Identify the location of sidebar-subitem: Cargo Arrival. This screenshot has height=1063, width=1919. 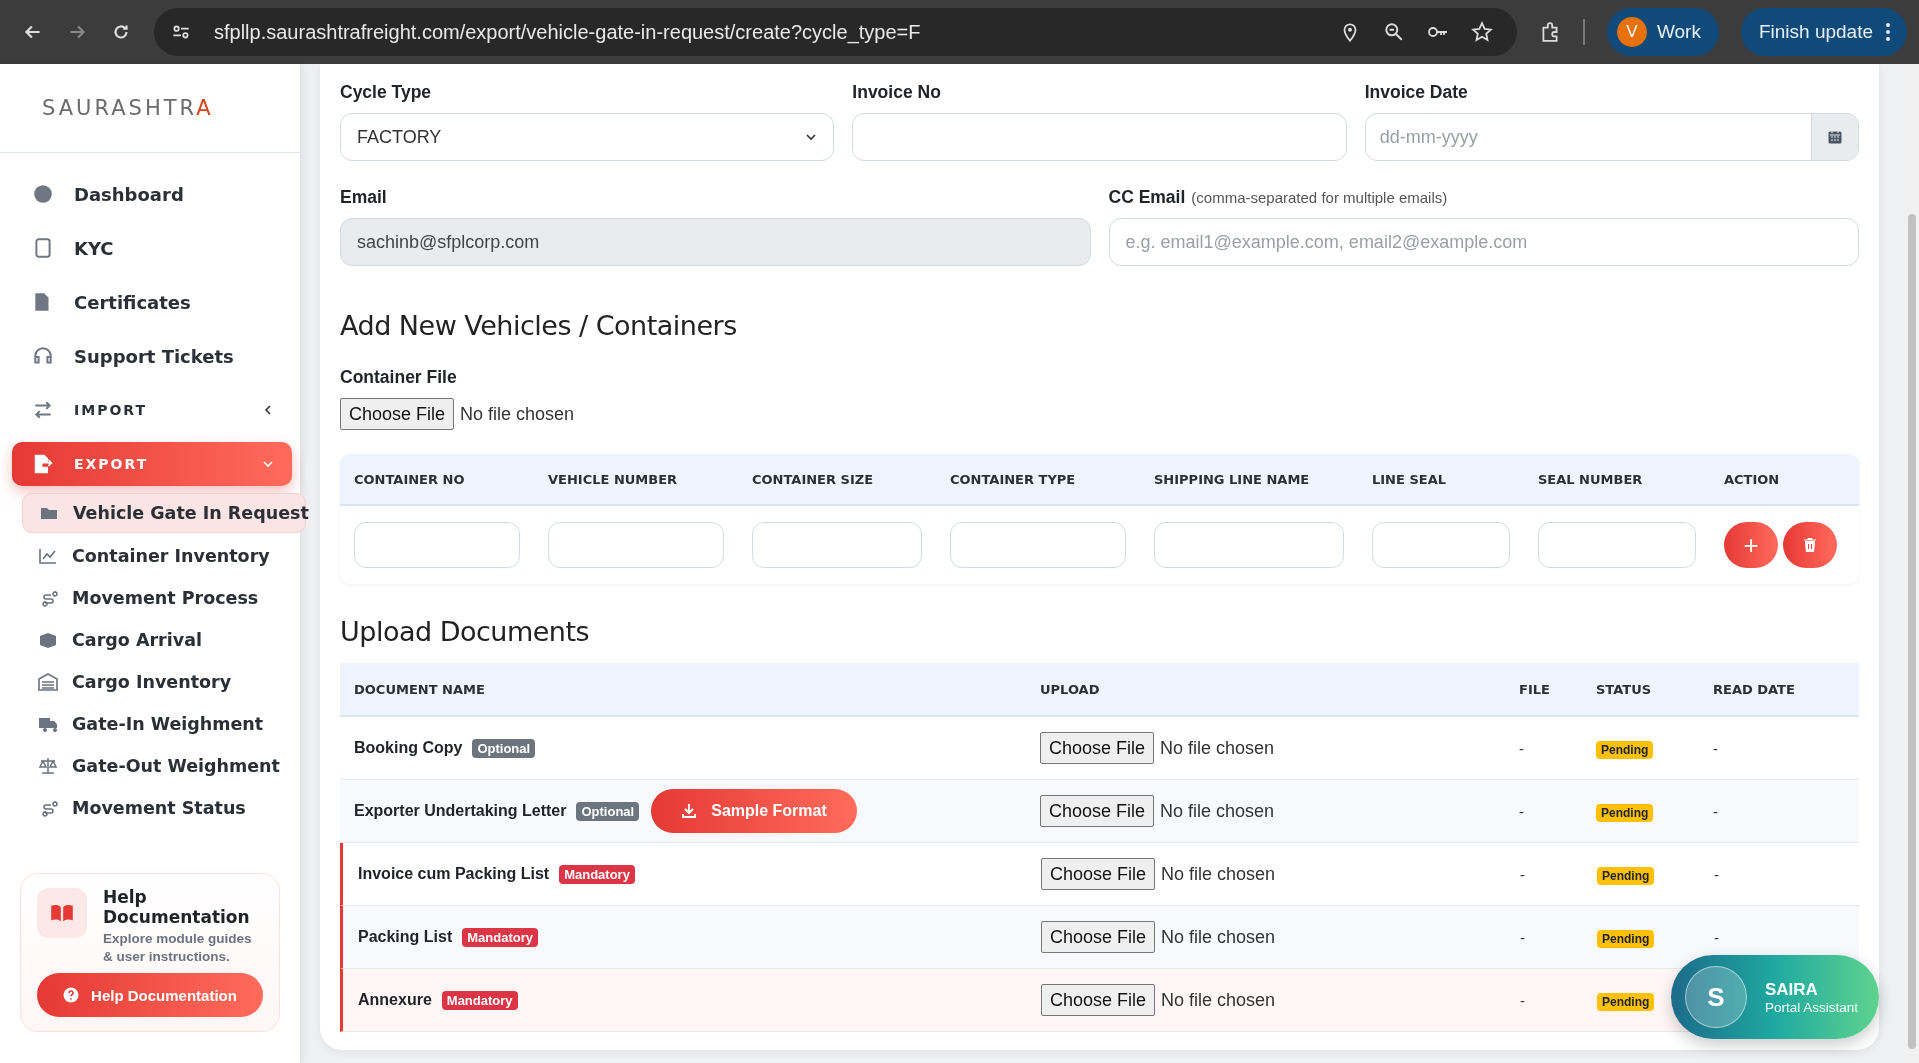
(161, 640).